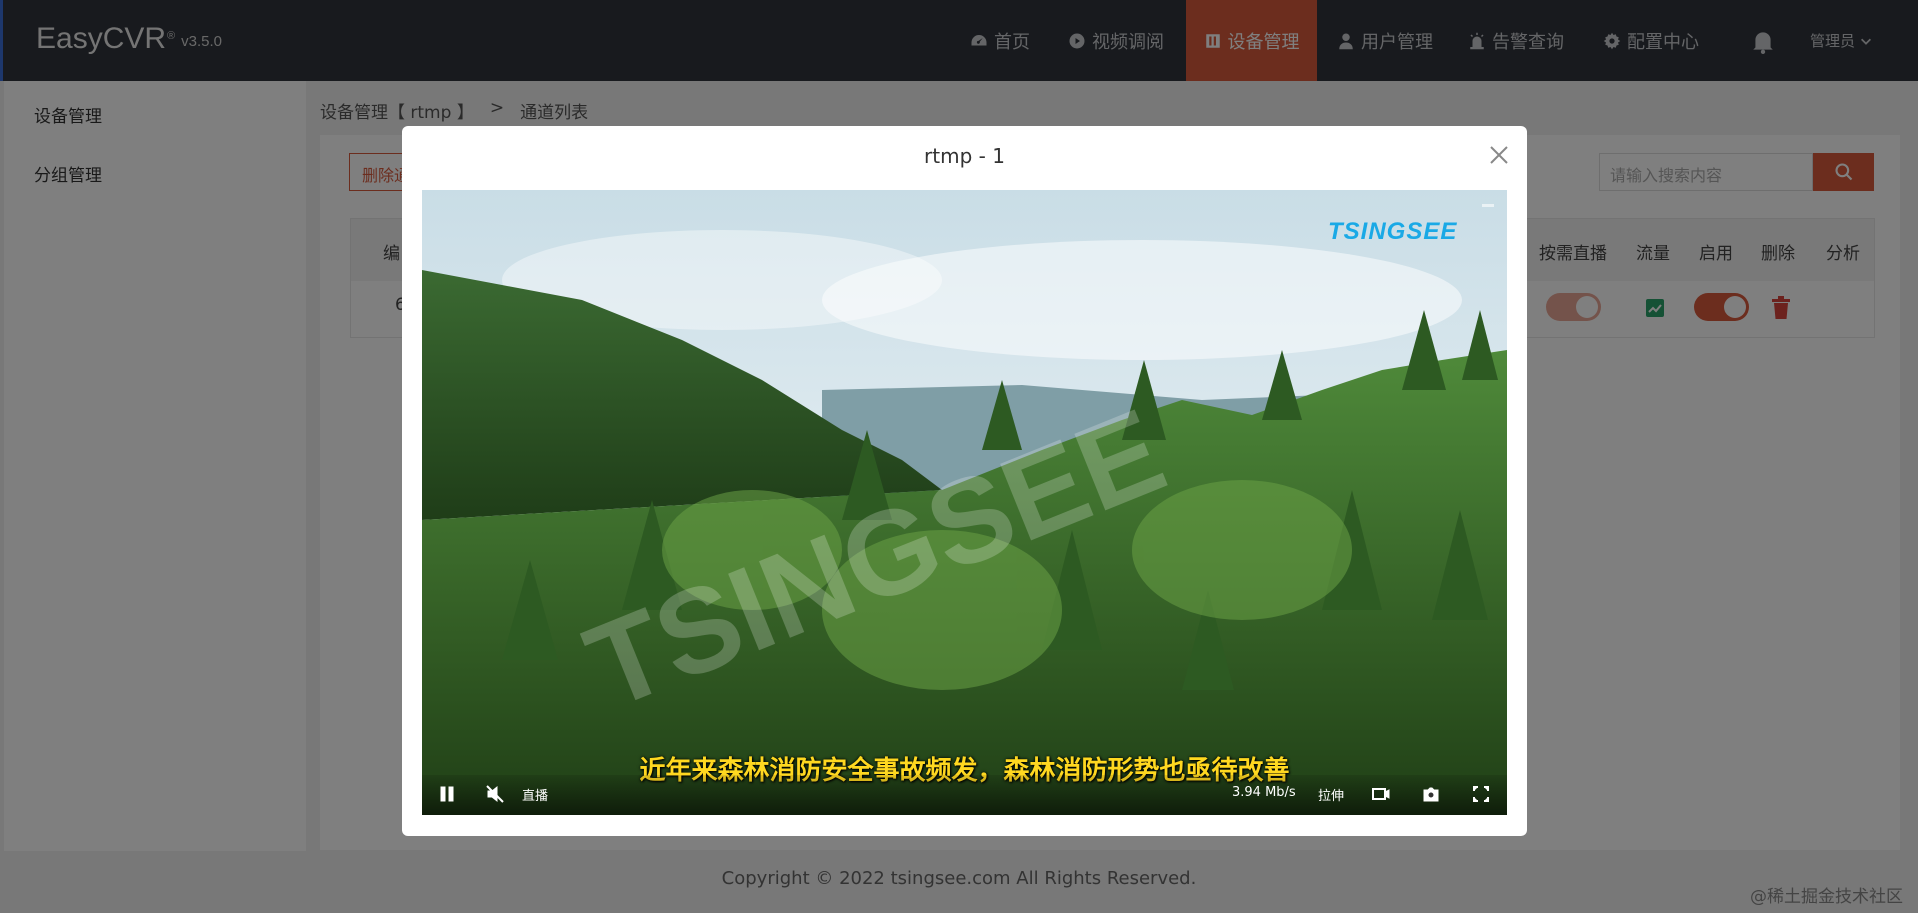 This screenshot has height=913, width=1918. What do you see at coordinates (1481, 796) in the screenshot?
I see `fullscreen-icon` at bounding box center [1481, 796].